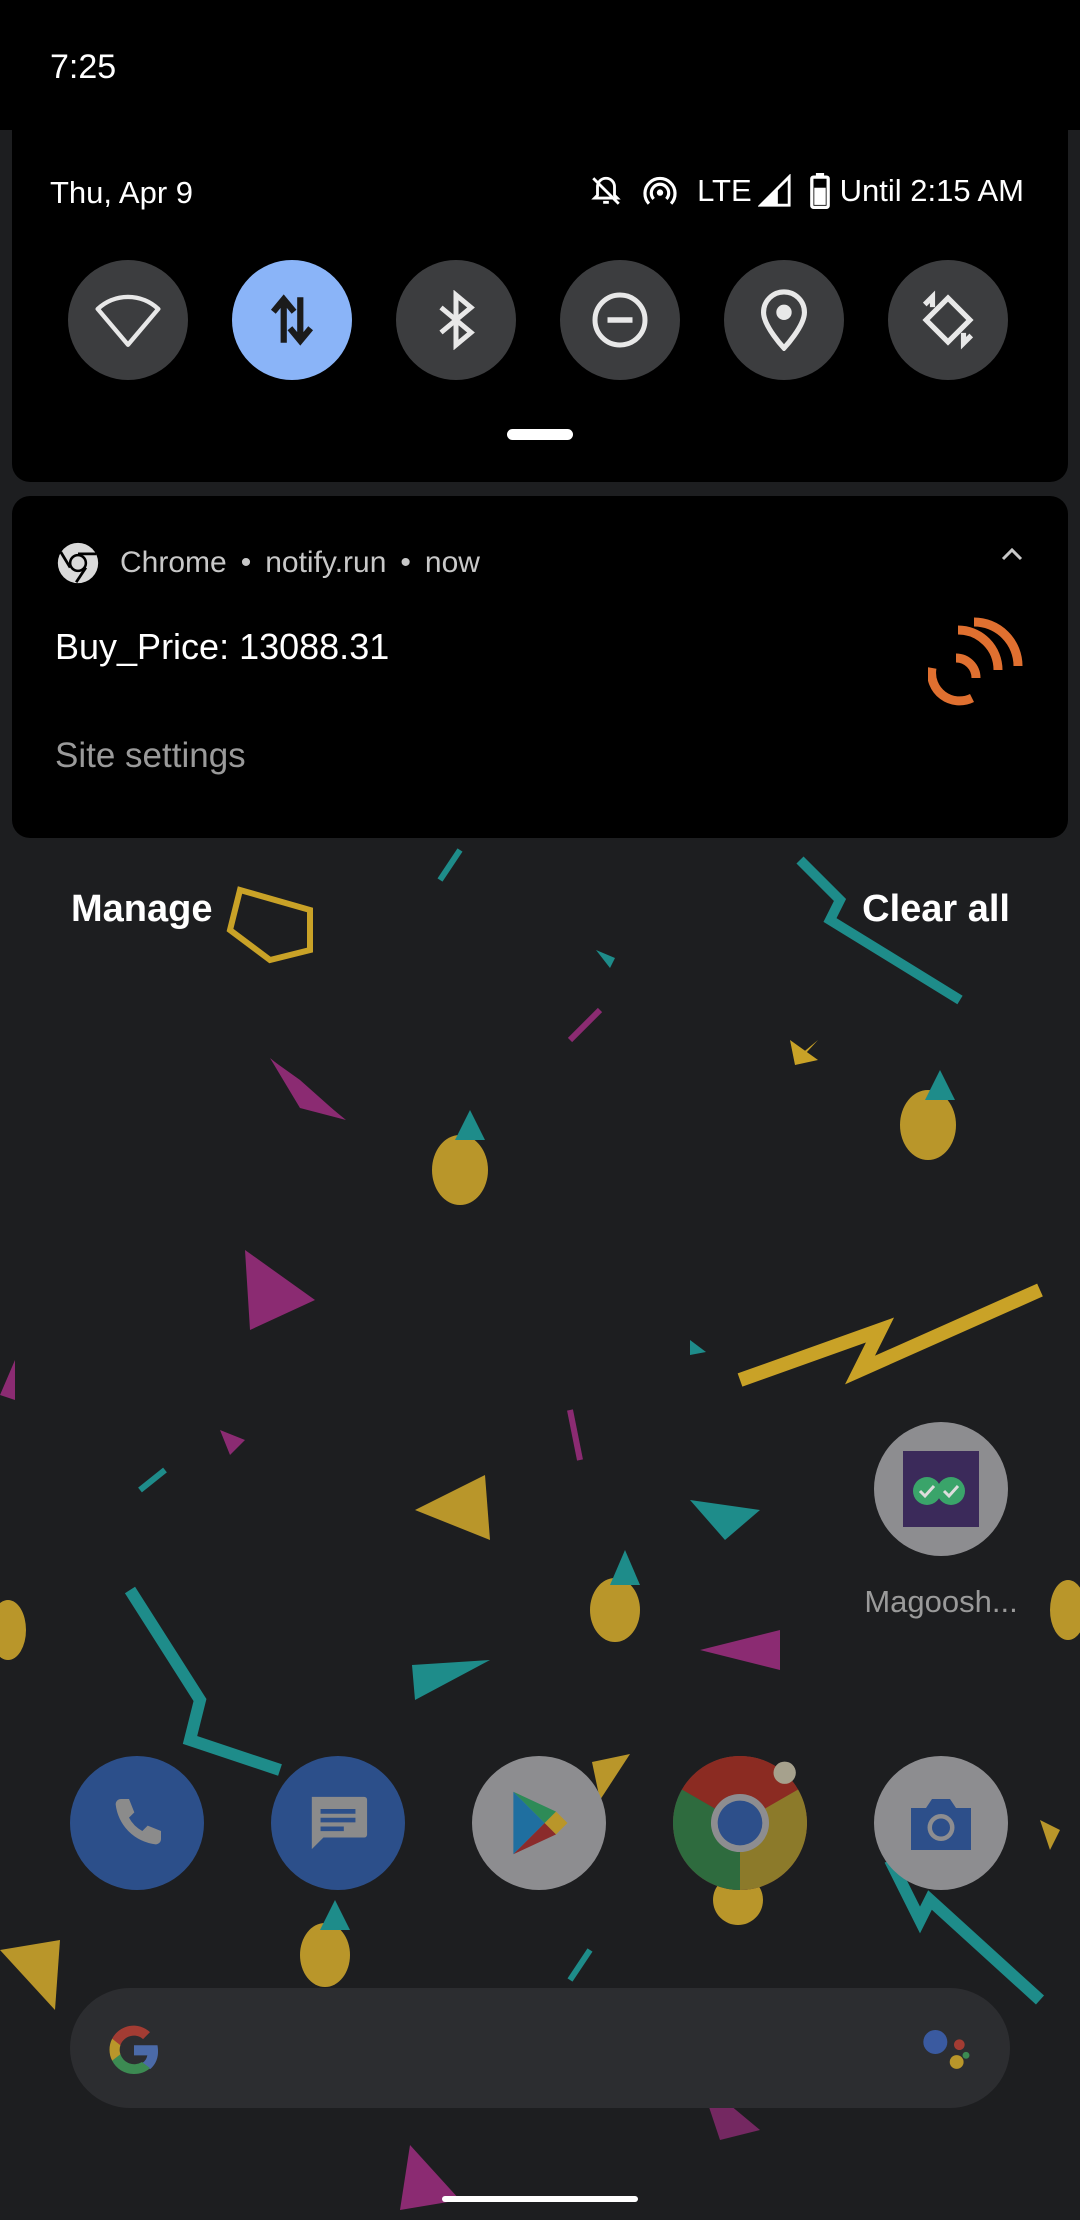  What do you see at coordinates (975, 661) in the screenshot?
I see `notify-run-logo-icon` at bounding box center [975, 661].